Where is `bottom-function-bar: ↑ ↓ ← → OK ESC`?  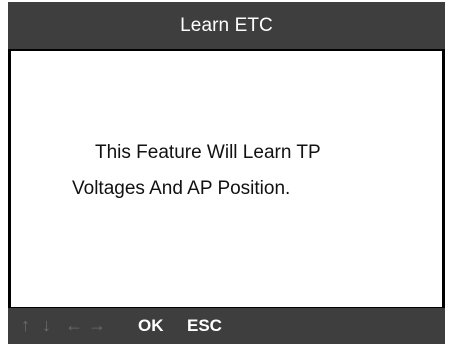
bottom-function-bar: ↑ ↓ ← → OK ESC is located at coordinates (226, 326).